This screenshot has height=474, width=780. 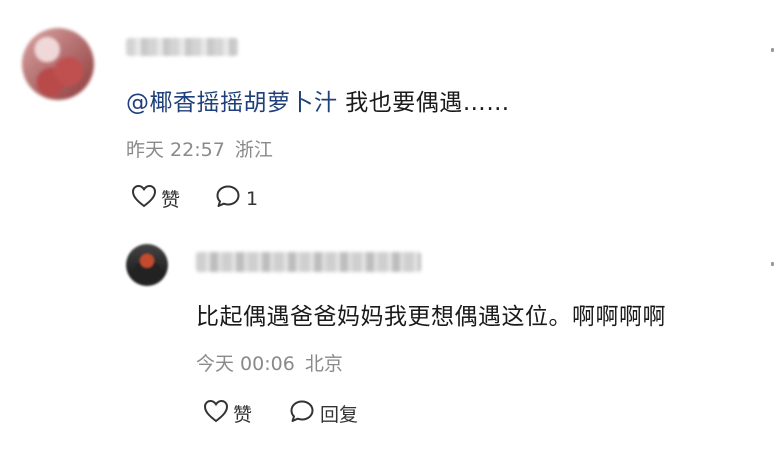 I want to click on reply-location: 北京, so click(x=323, y=364).